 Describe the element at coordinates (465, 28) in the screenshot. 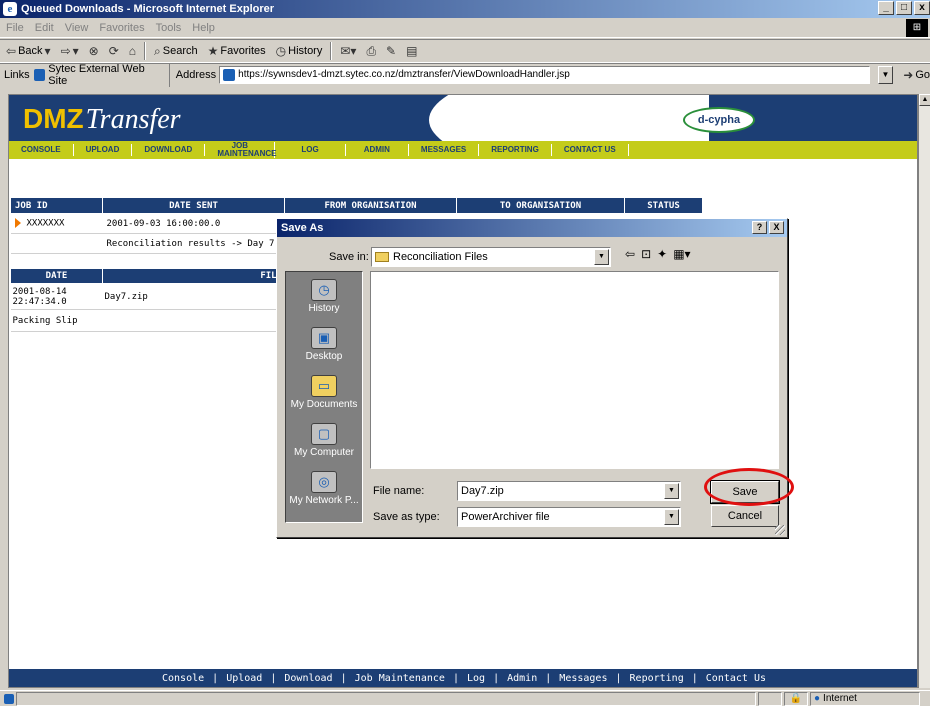

I see `menu-bar: File Edit View Favorites Tools Help ⊞` at that location.